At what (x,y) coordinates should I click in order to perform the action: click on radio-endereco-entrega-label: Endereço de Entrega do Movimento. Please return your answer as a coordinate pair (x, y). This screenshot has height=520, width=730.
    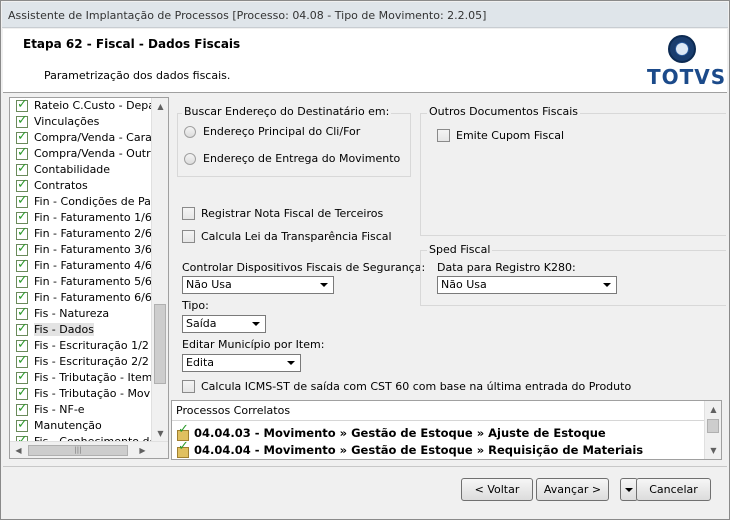
    Looking at the image, I should click on (301, 158).